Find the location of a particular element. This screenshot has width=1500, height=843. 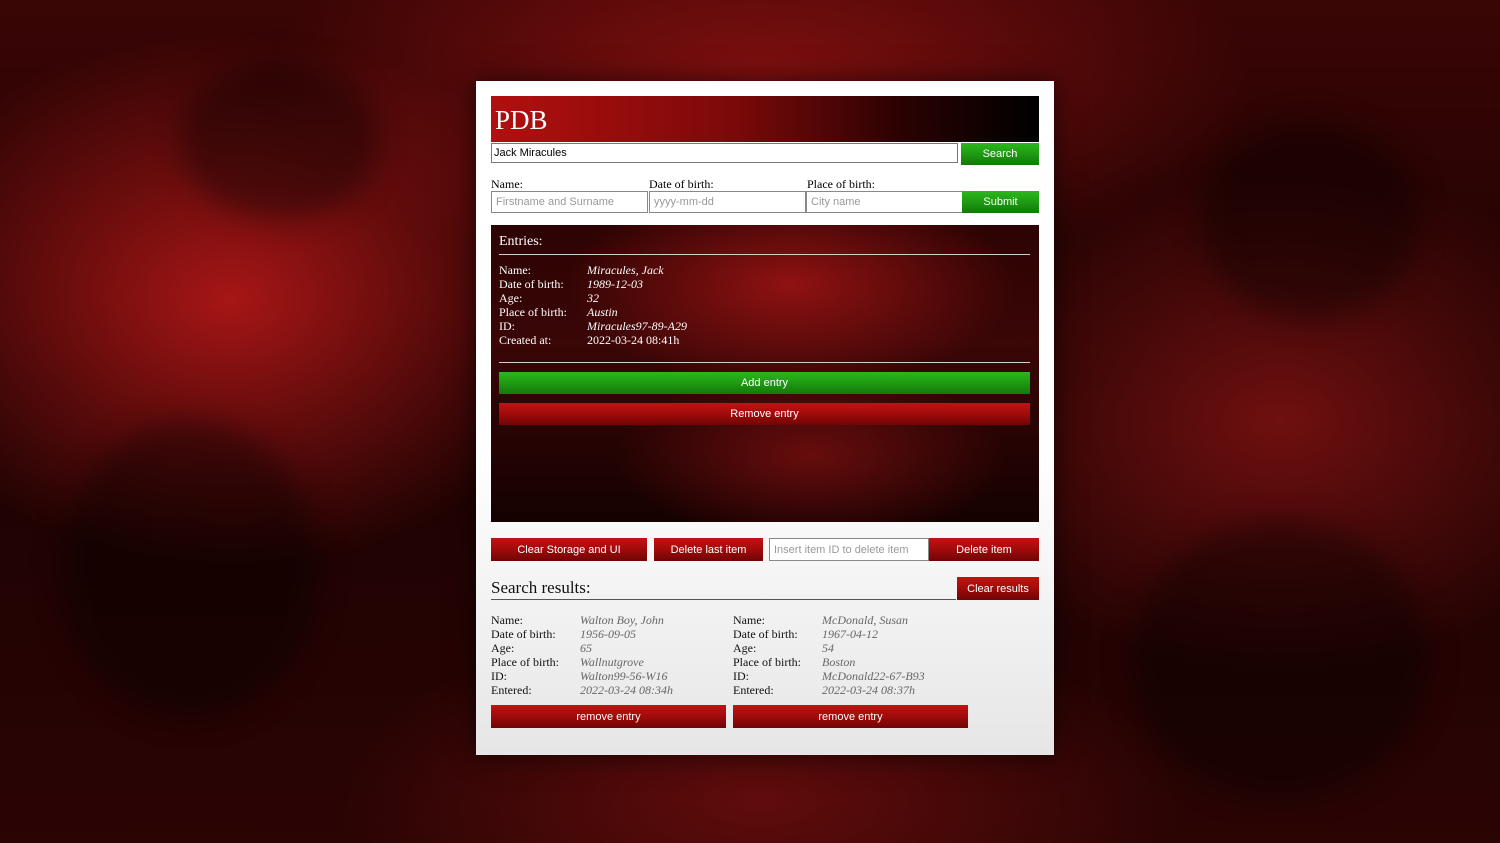

result-row: Age: 54 is located at coordinates (850, 648).